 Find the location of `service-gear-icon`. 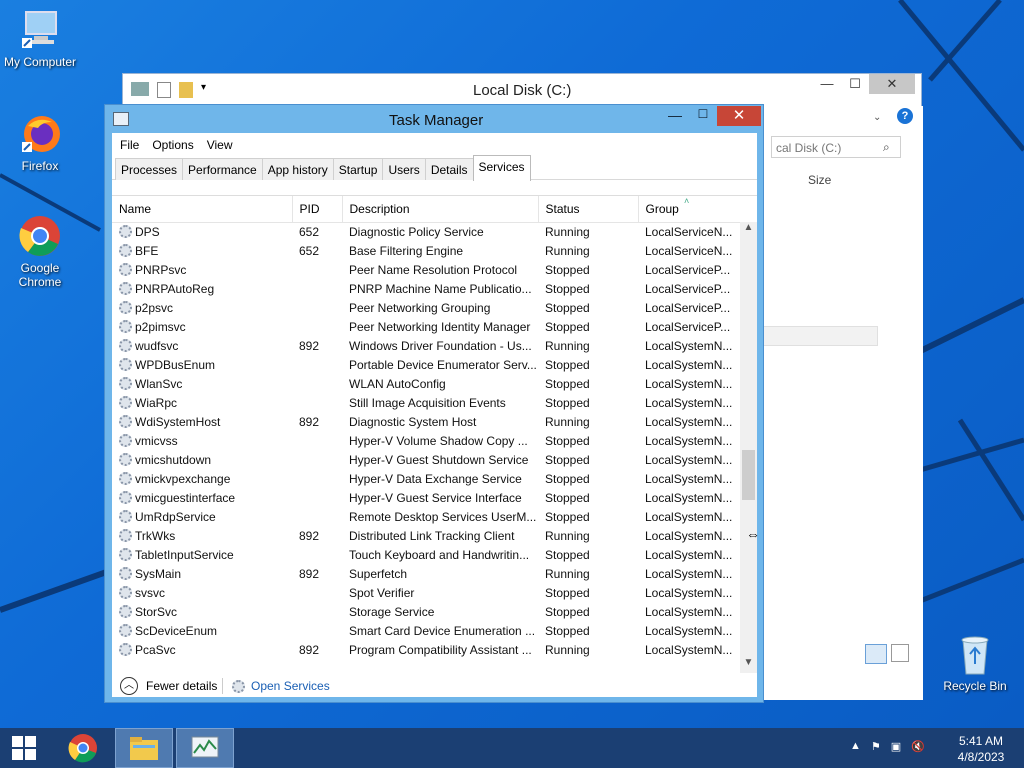

service-gear-icon is located at coordinates (125, 478).